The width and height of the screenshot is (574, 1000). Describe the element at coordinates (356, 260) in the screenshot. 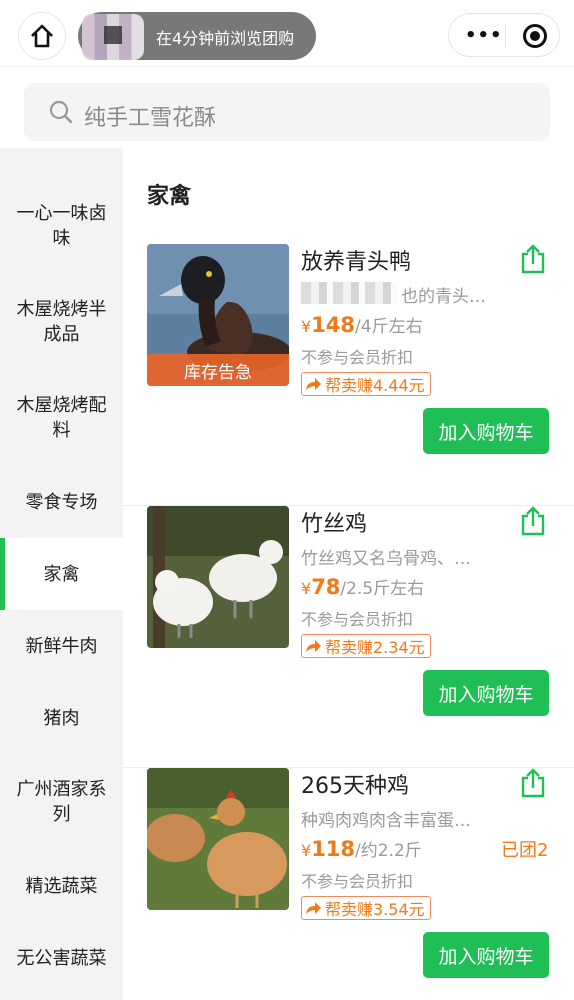

I see `product-name: 放养青头鸭` at that location.